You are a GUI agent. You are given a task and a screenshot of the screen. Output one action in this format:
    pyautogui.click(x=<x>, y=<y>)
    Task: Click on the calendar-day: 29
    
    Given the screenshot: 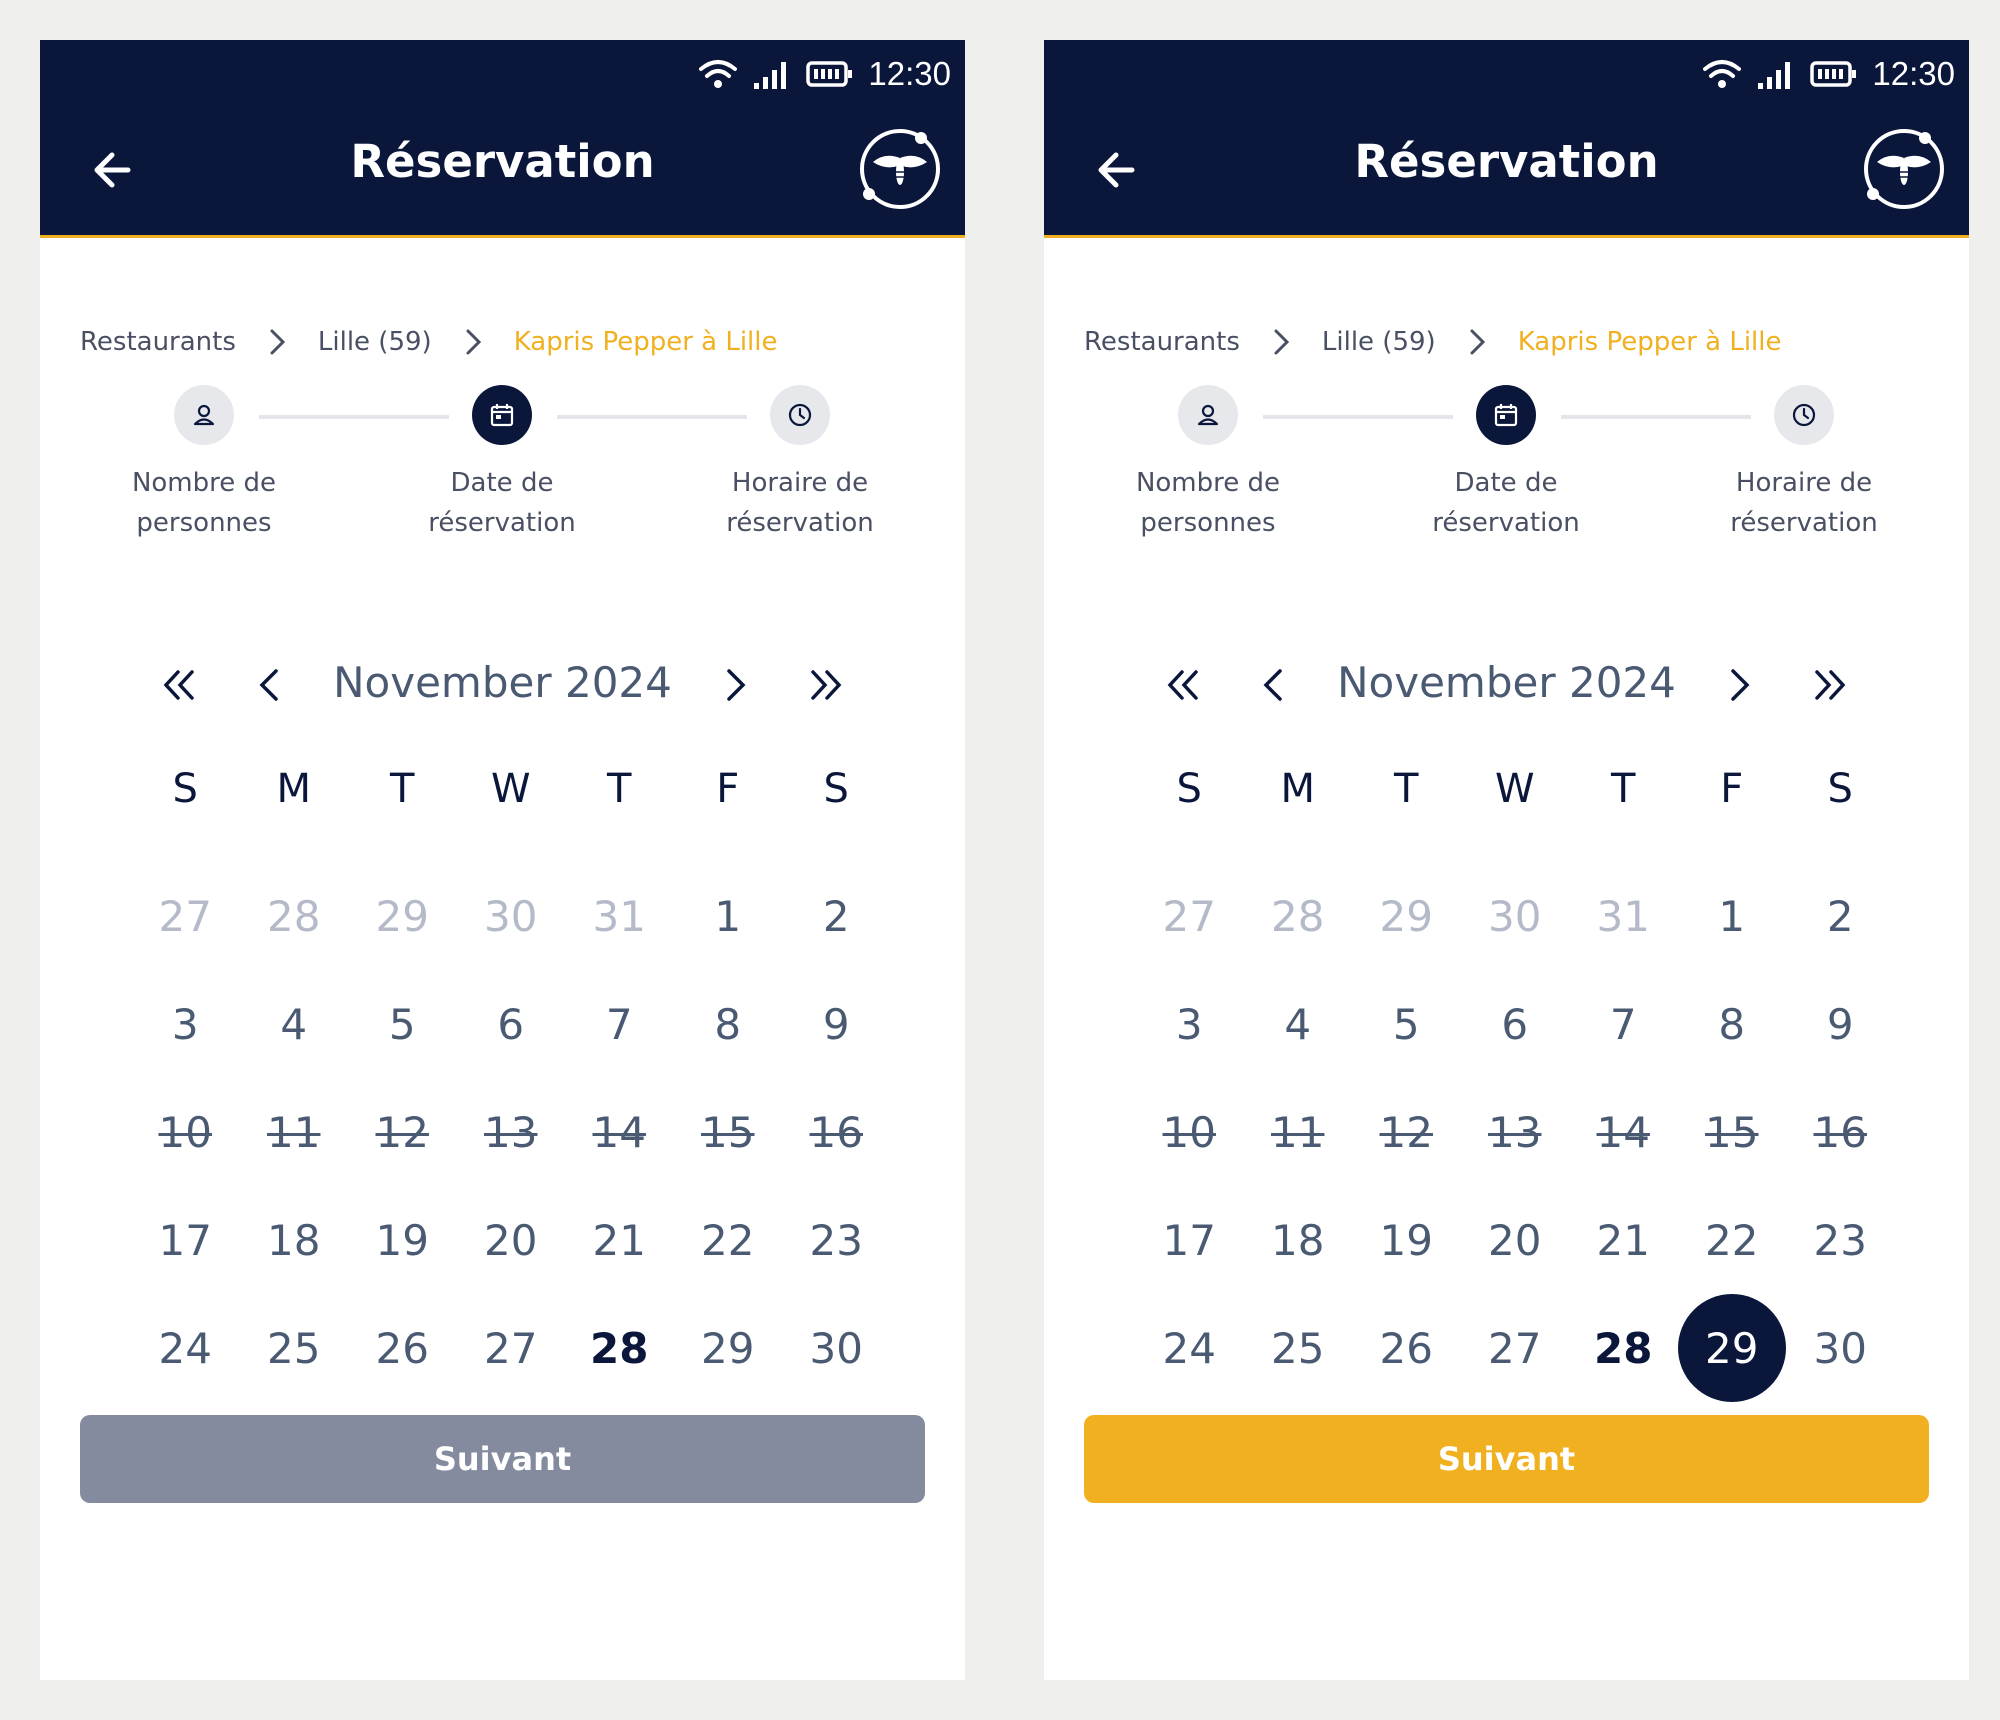 What is the action you would take?
    pyautogui.click(x=728, y=1348)
    